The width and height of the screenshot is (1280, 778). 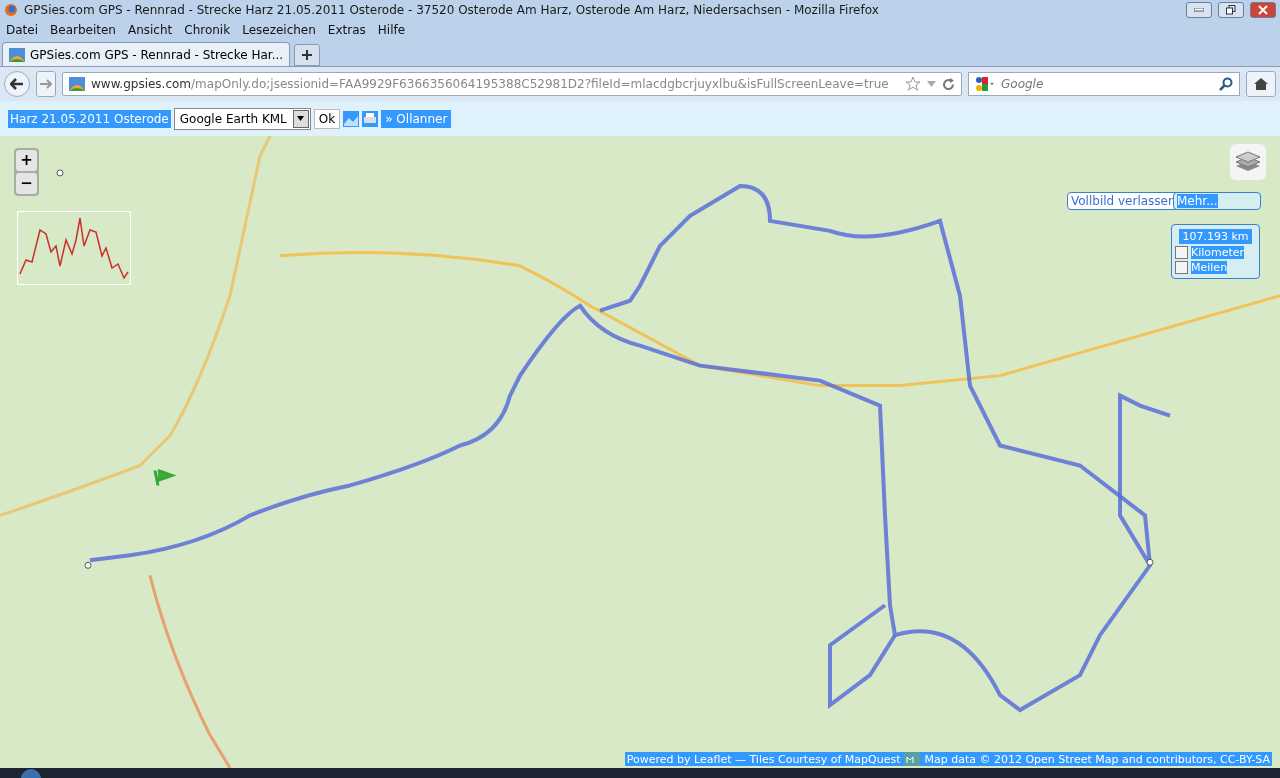 What do you see at coordinates (242, 118) in the screenshot?
I see `format-select: Google Earth KML` at bounding box center [242, 118].